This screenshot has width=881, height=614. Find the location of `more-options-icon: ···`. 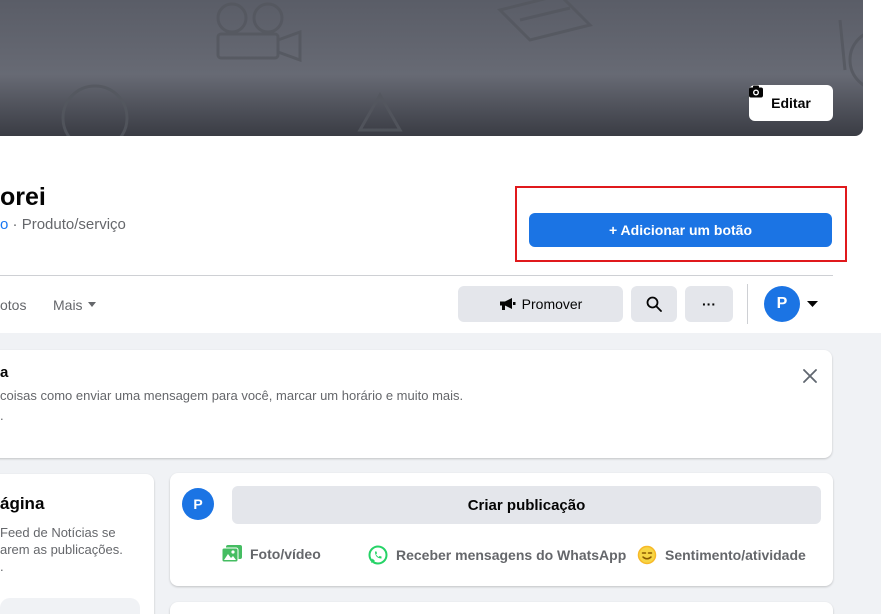

more-options-icon: ··· is located at coordinates (709, 304).